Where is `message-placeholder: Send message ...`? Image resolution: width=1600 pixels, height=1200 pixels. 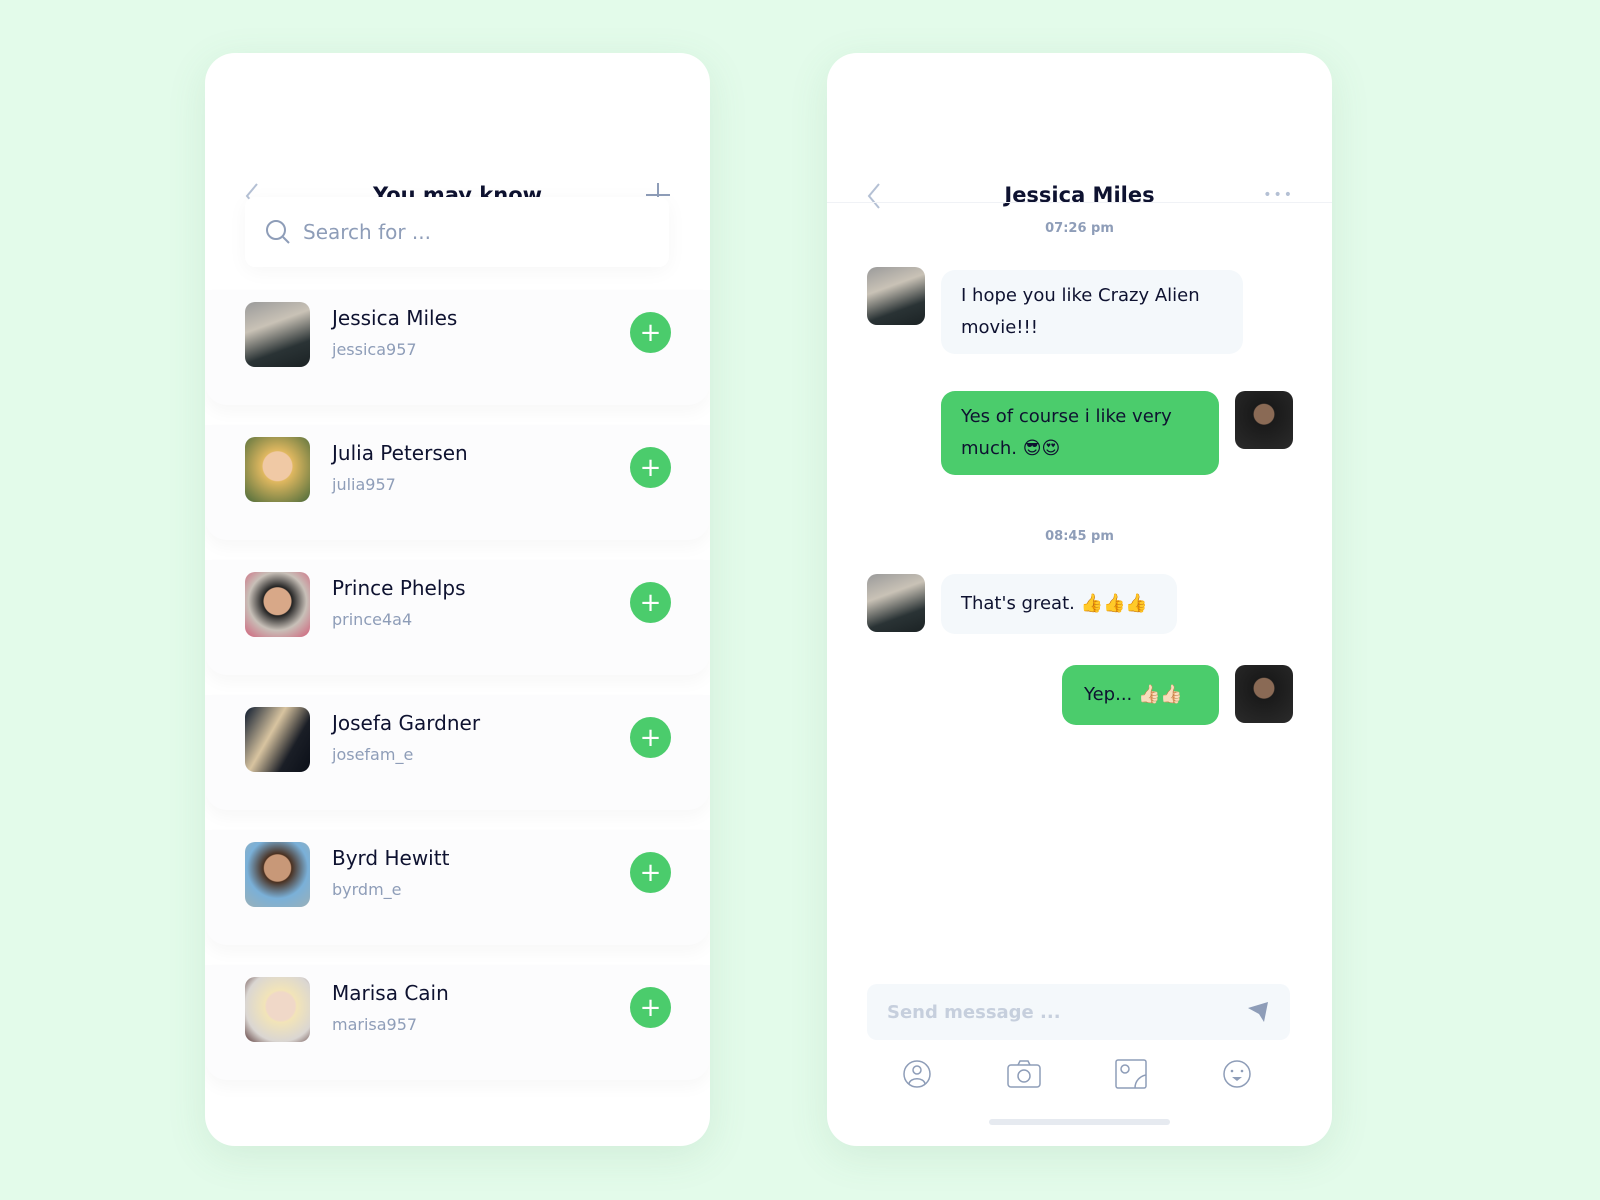 message-placeholder: Send message ... is located at coordinates (974, 1012).